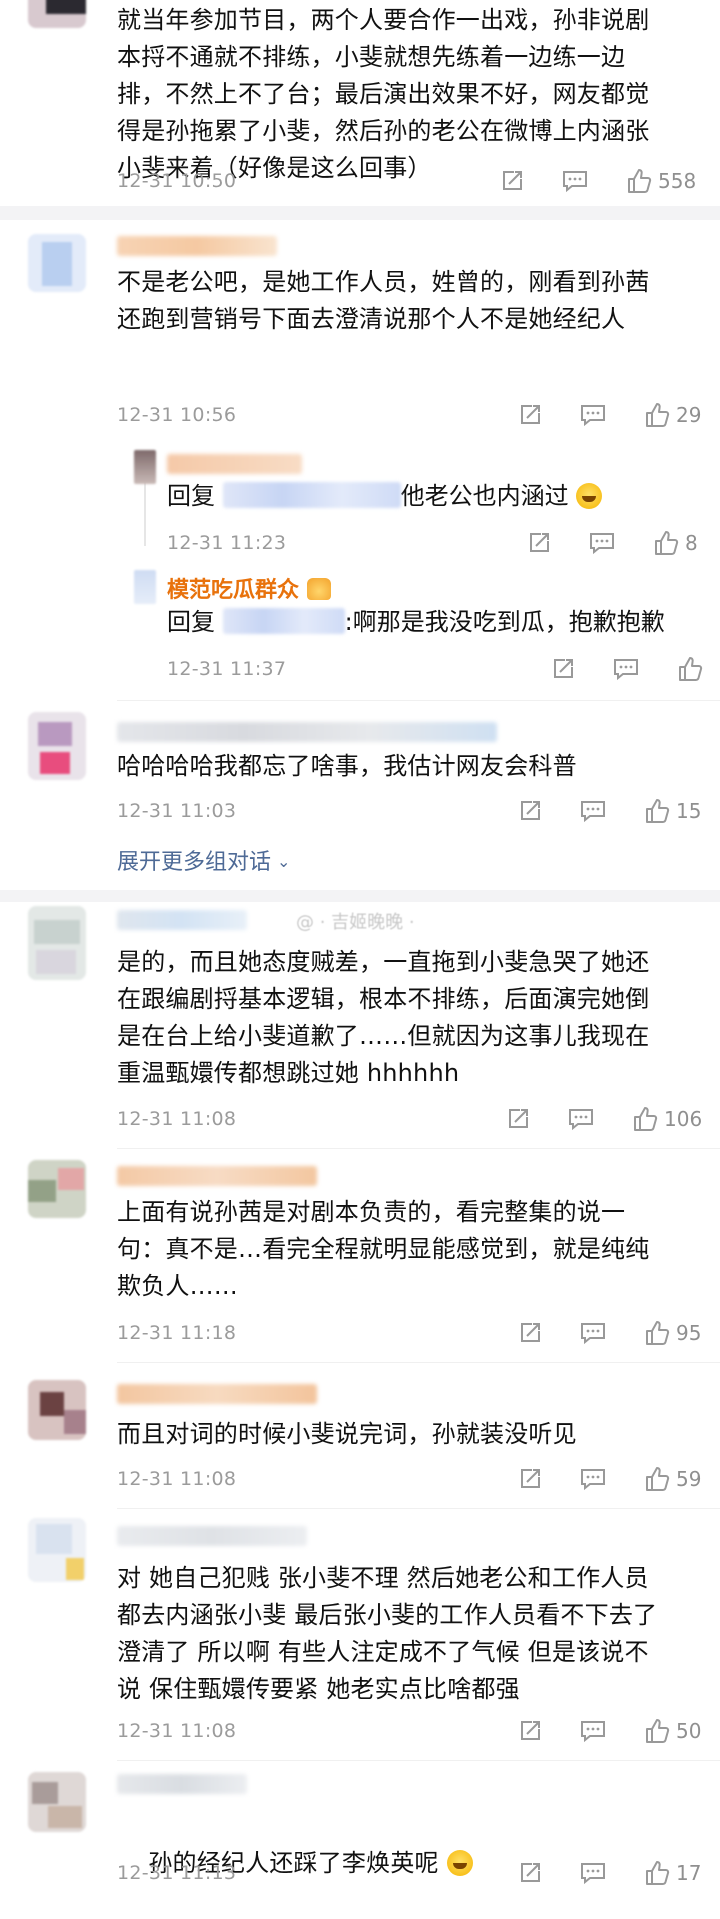 The image size is (720, 1919). What do you see at coordinates (347, 766) in the screenshot?
I see `comment-text: 哈哈哈哈我都忘了啥事，我估计网友会科普` at bounding box center [347, 766].